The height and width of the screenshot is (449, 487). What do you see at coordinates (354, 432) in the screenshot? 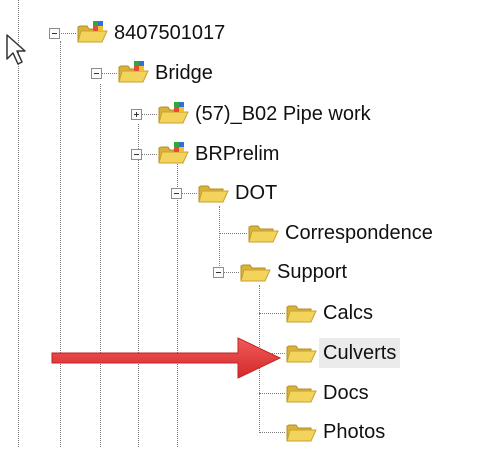
I see `tree-node-label: Photos` at bounding box center [354, 432].